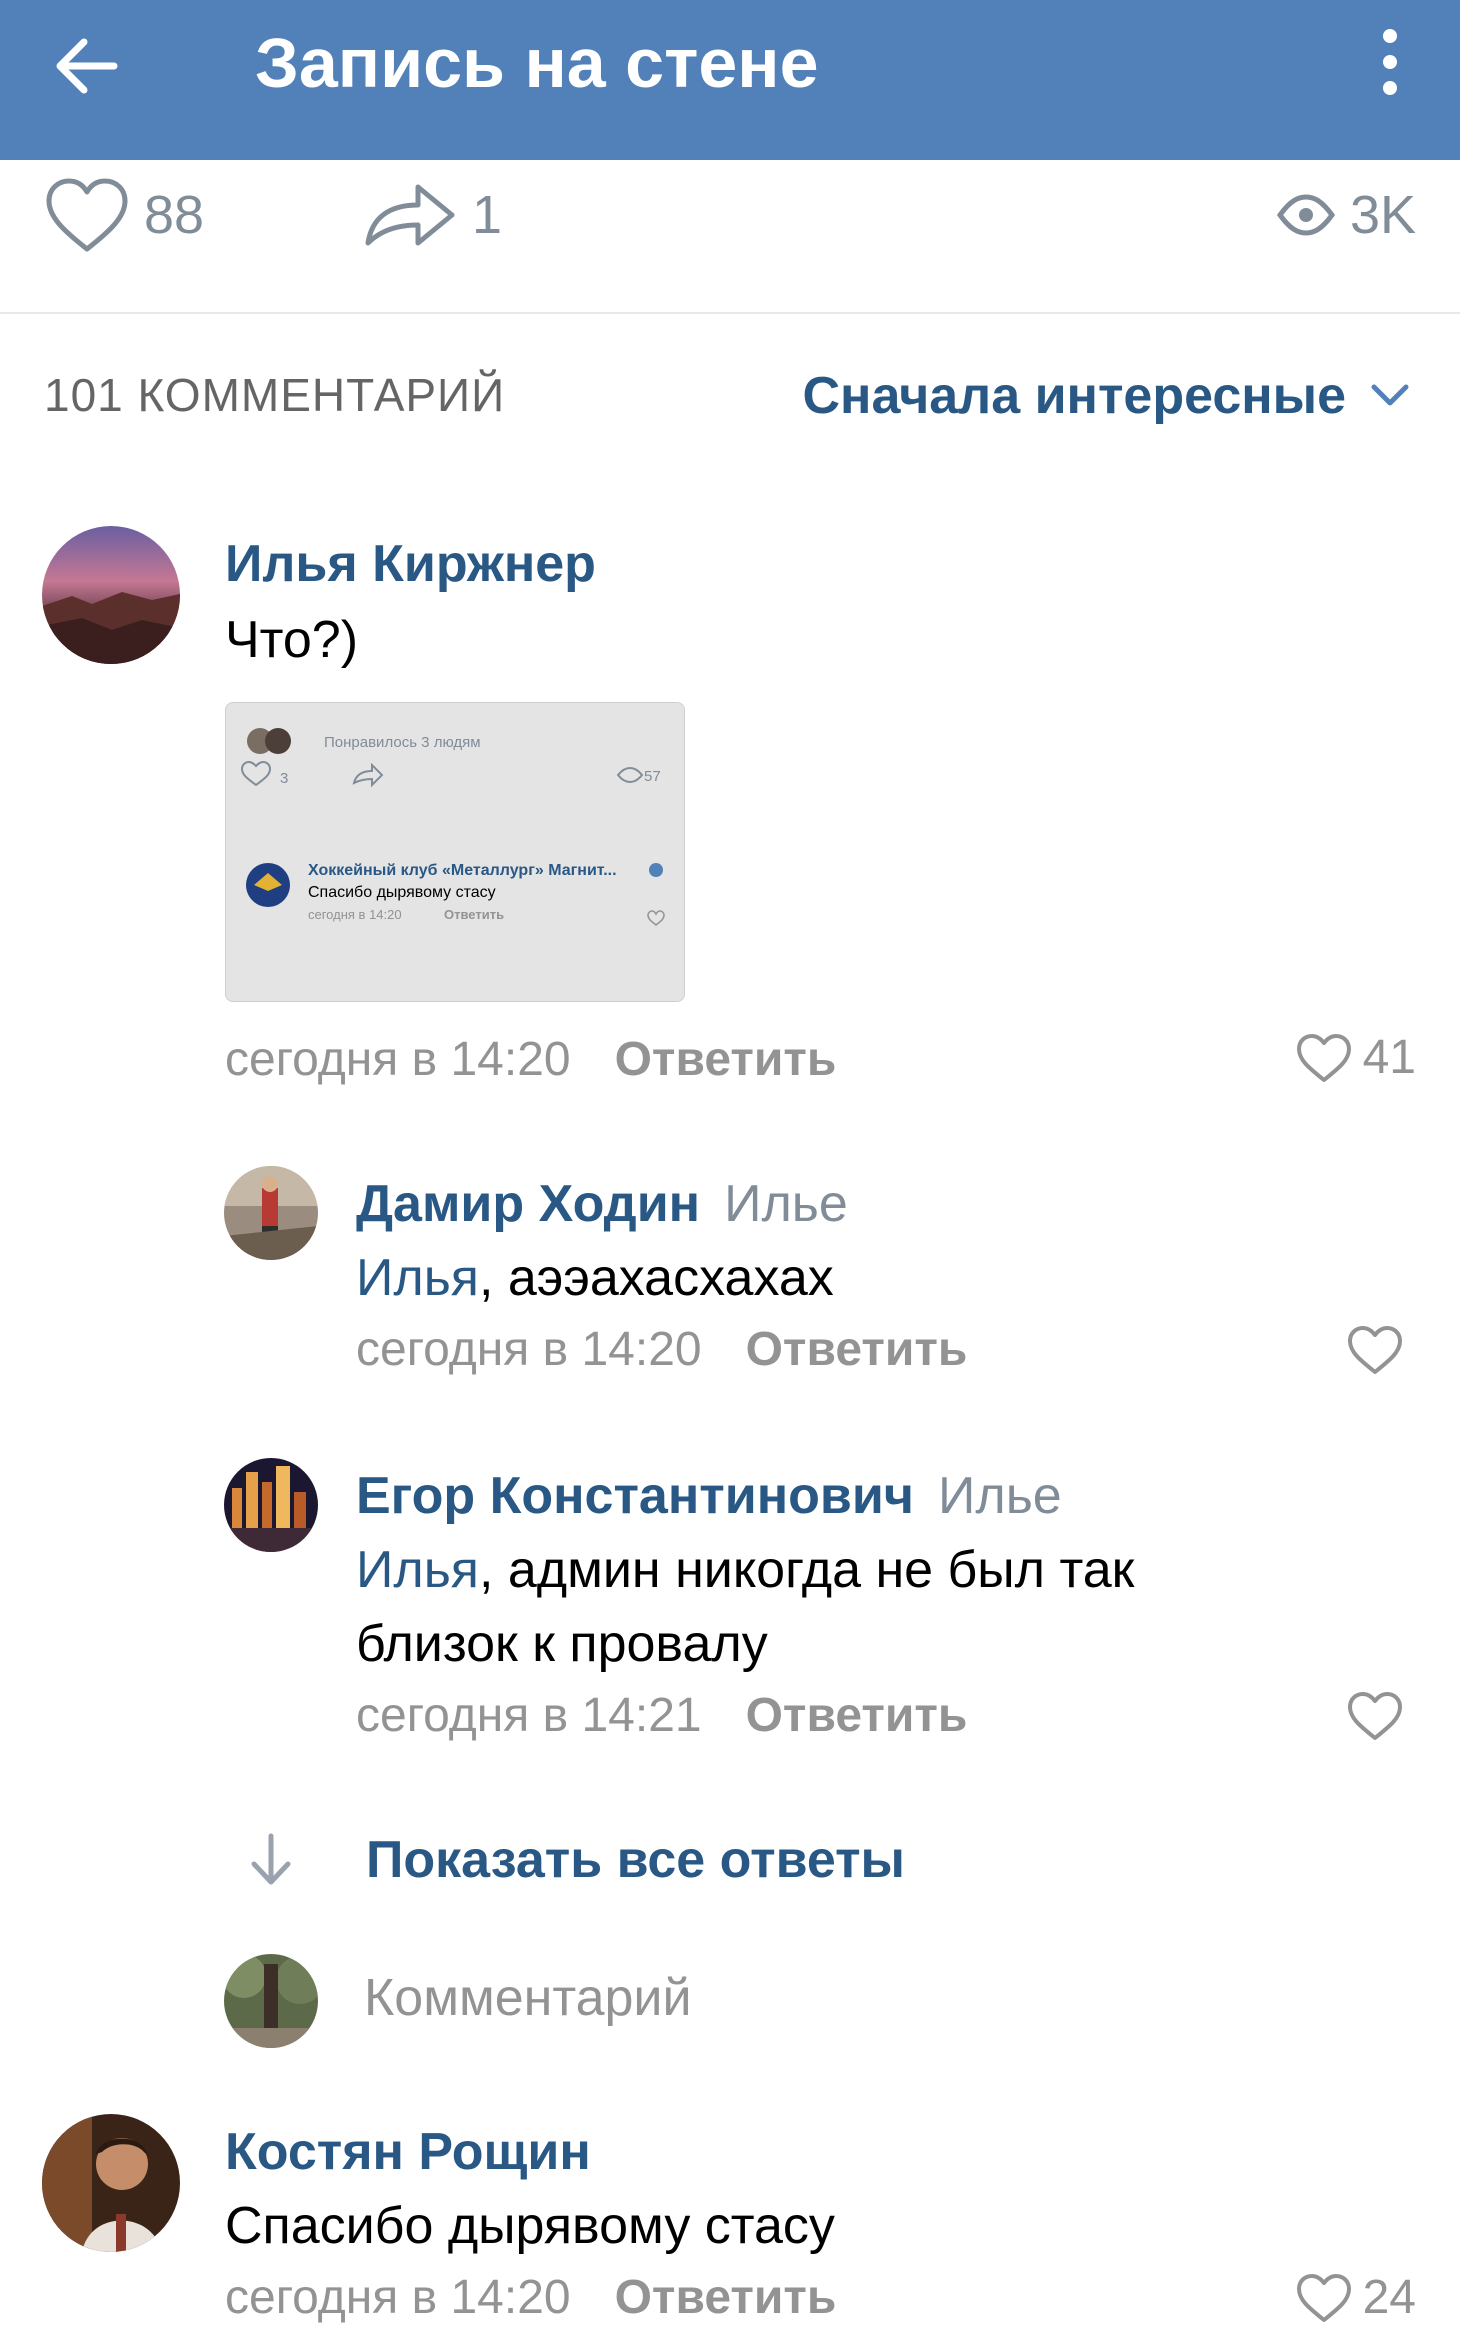 Image resolution: width=1460 pixels, height=2336 pixels. What do you see at coordinates (528, 1204) in the screenshot?
I see `author-name: Дамир Ходин` at bounding box center [528, 1204].